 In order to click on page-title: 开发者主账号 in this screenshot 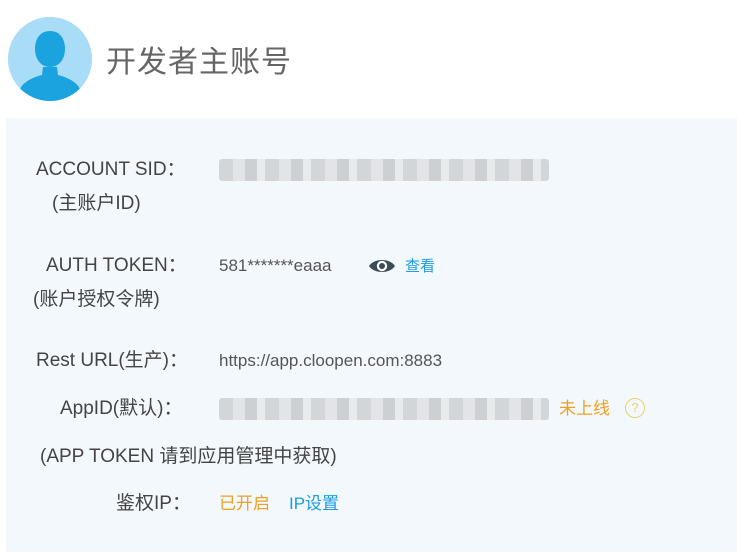, I will do `click(199, 62)`.